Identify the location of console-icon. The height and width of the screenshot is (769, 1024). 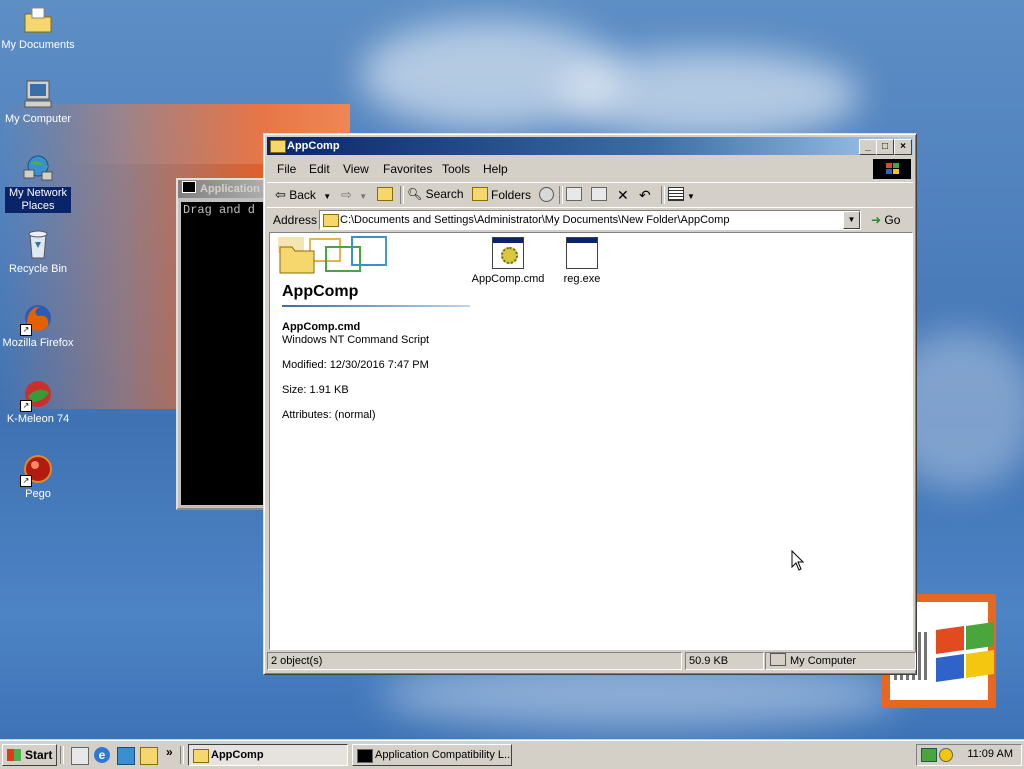
(189, 187).